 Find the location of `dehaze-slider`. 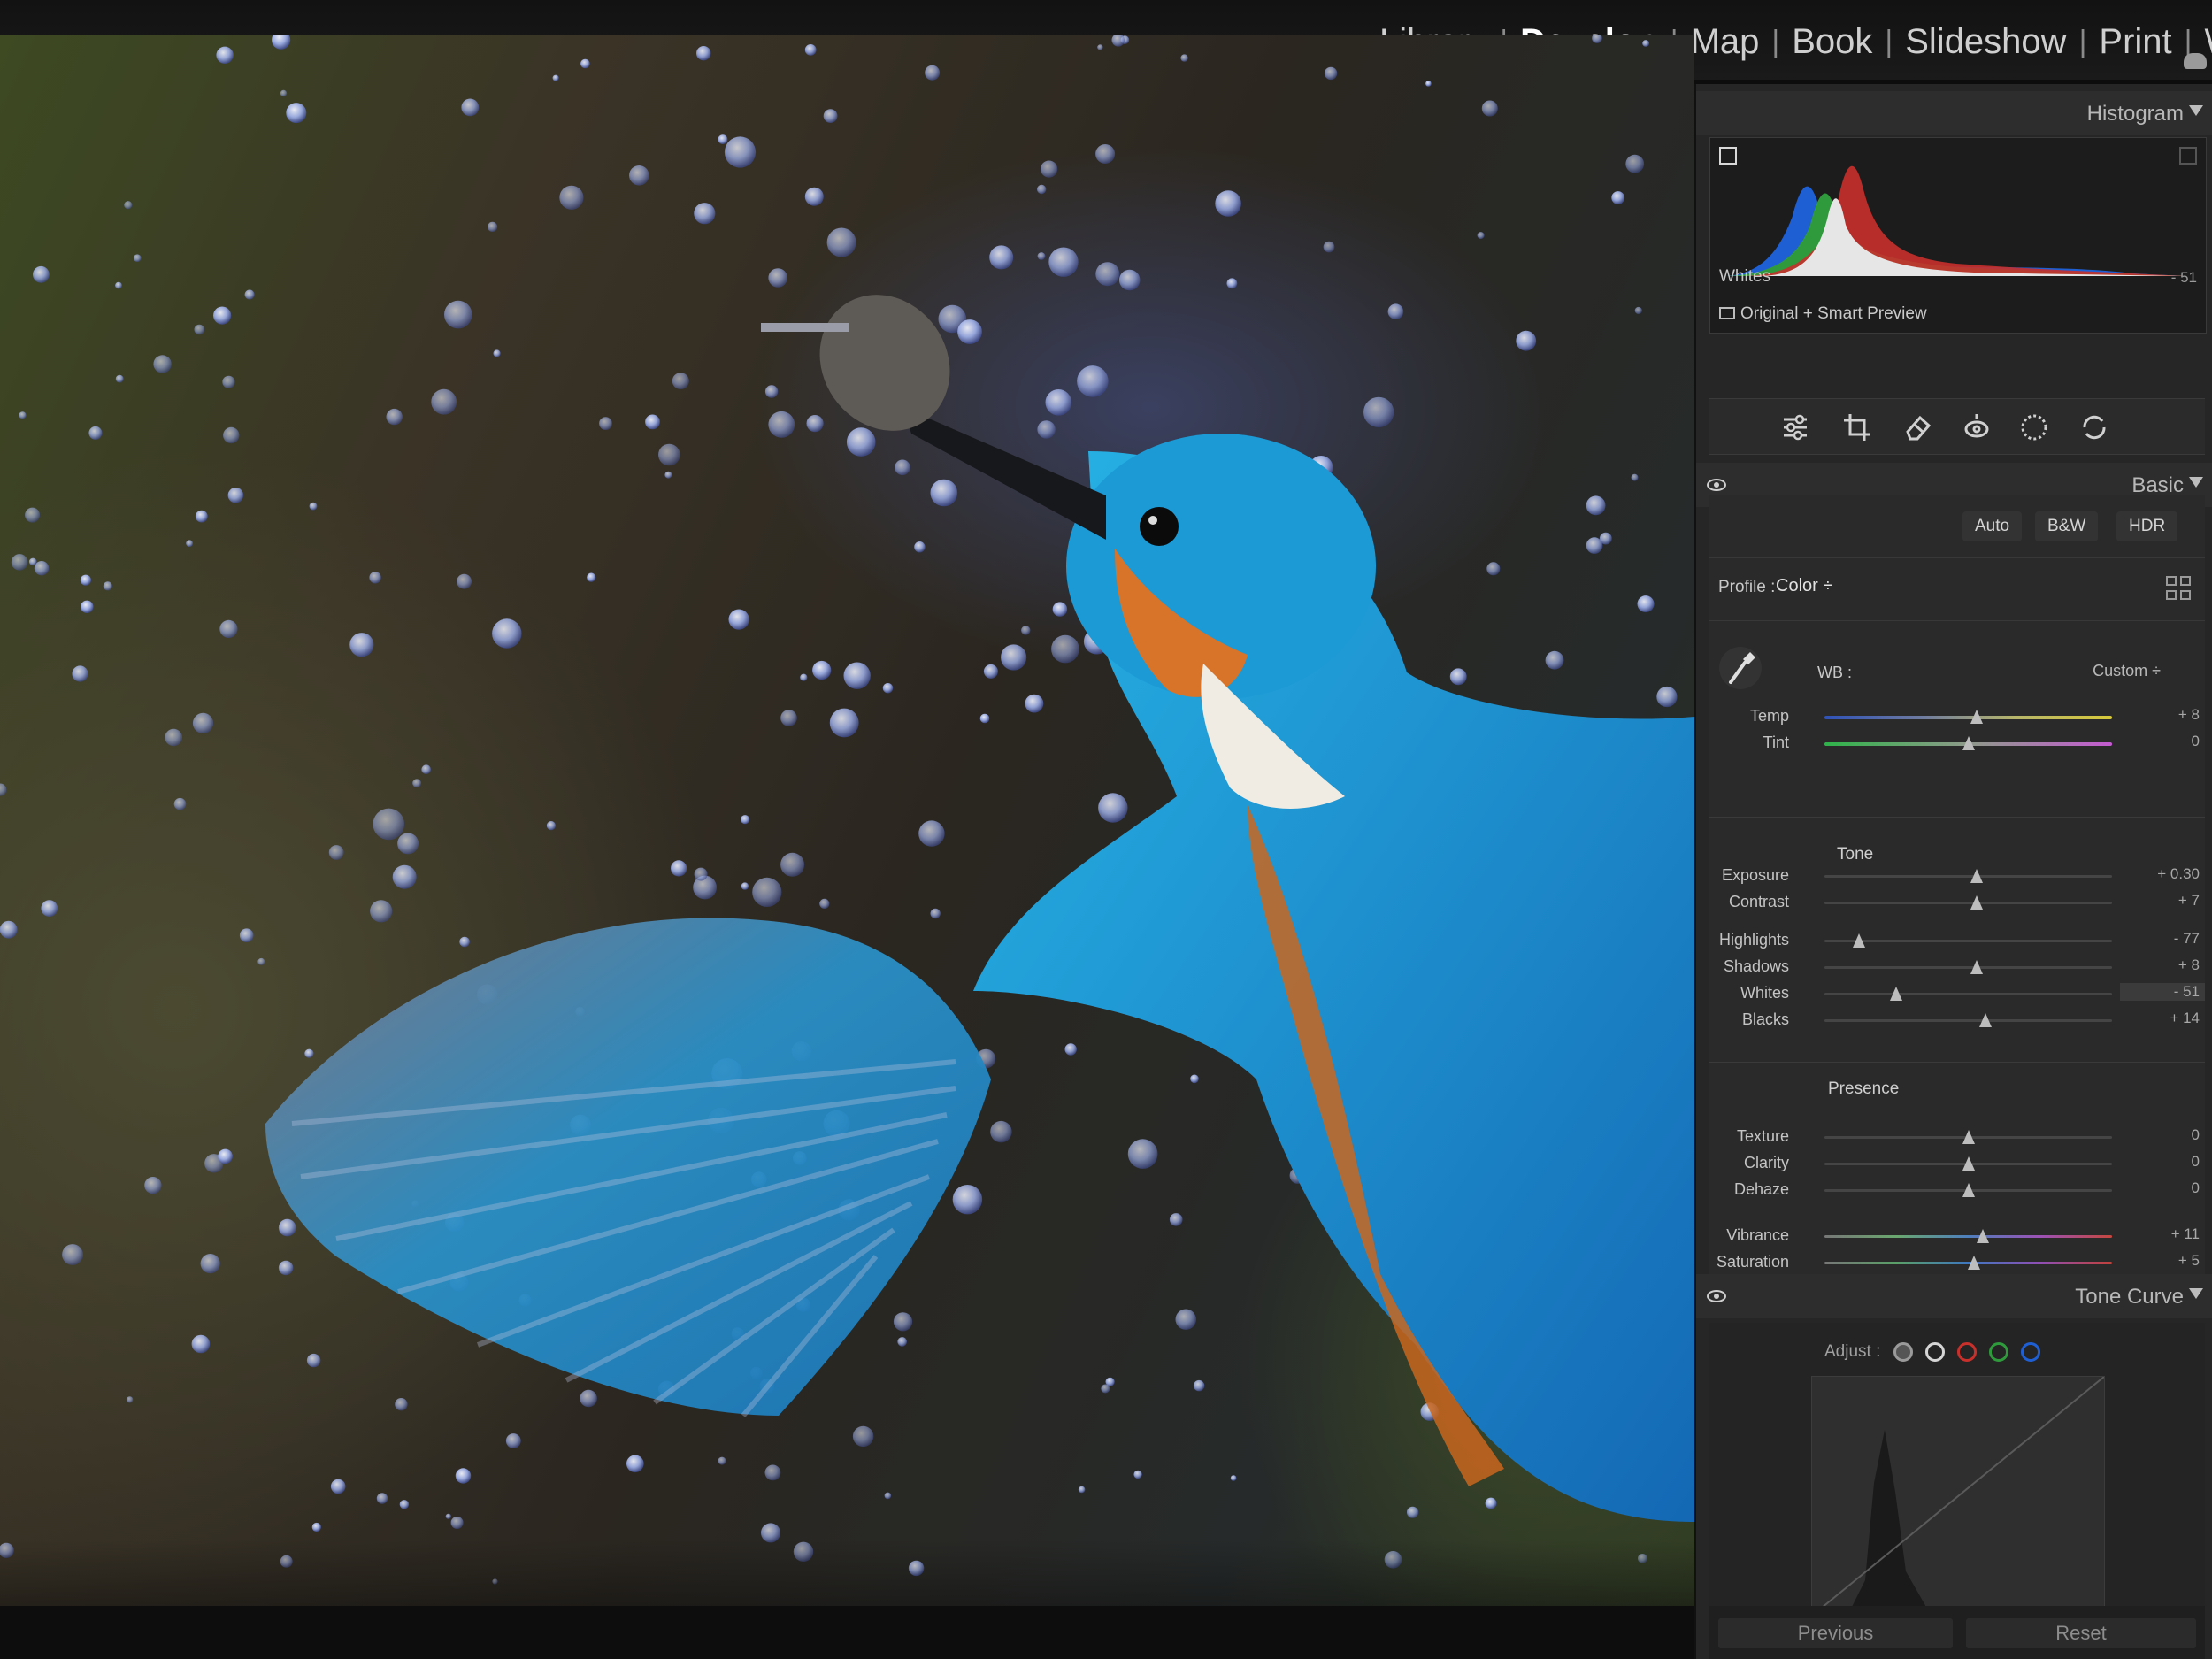

dehaze-slider is located at coordinates (1968, 1190).